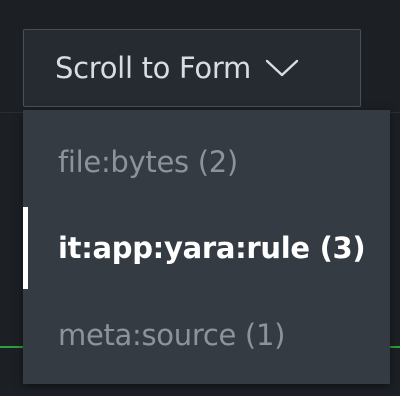 The height and width of the screenshot is (396, 400). I want to click on menu-item-label: meta:source (1), so click(172, 335).